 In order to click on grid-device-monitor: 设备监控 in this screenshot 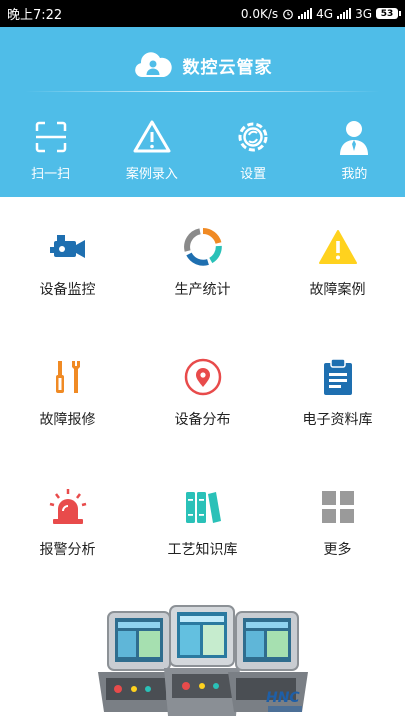, I will do `click(67, 262)`.